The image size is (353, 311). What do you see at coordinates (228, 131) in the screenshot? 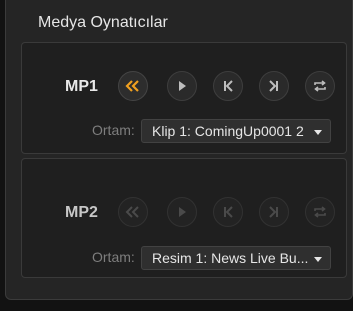
I see `media-select-value: Klip 1: ComingUp0001 2` at bounding box center [228, 131].